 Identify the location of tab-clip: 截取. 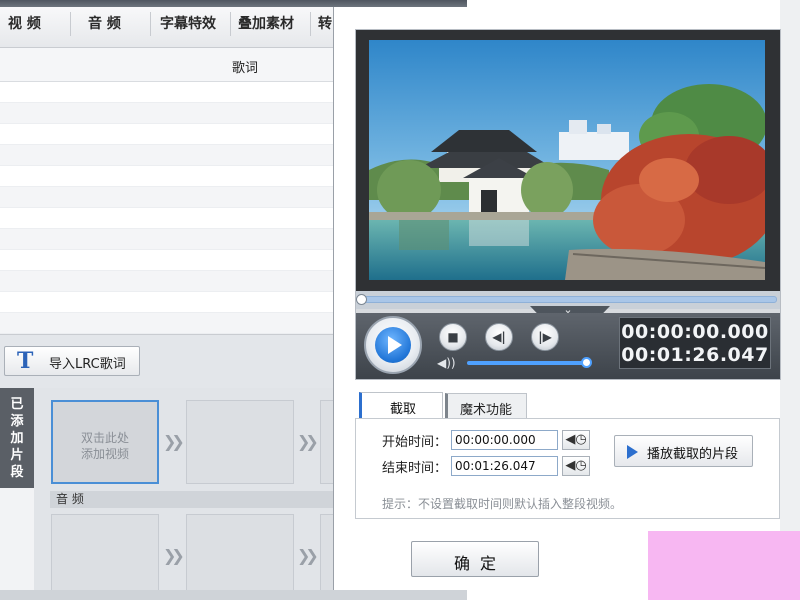
(401, 405).